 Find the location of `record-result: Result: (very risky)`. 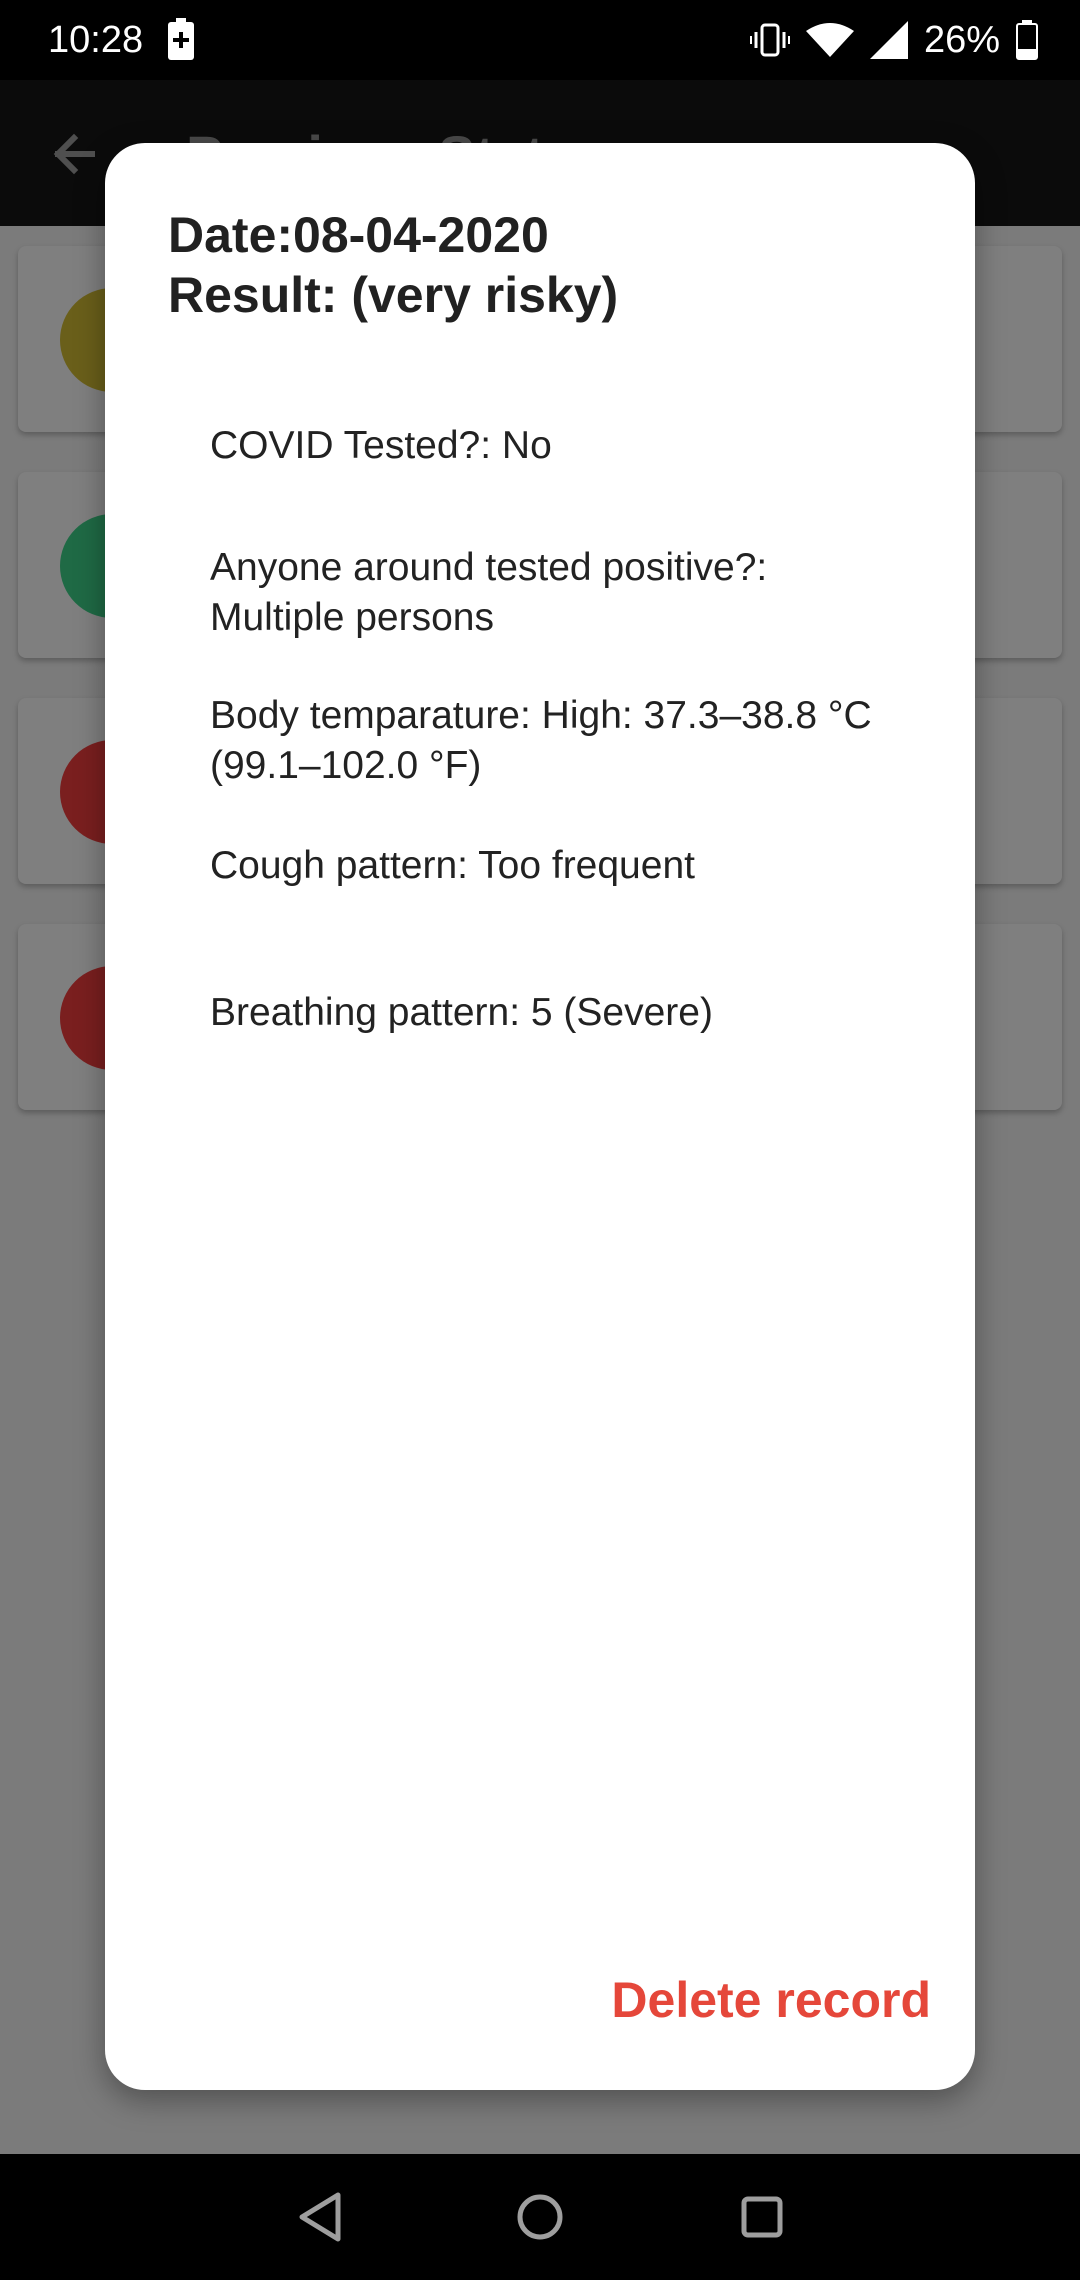

record-result: Result: (very risky) is located at coordinates (393, 295).